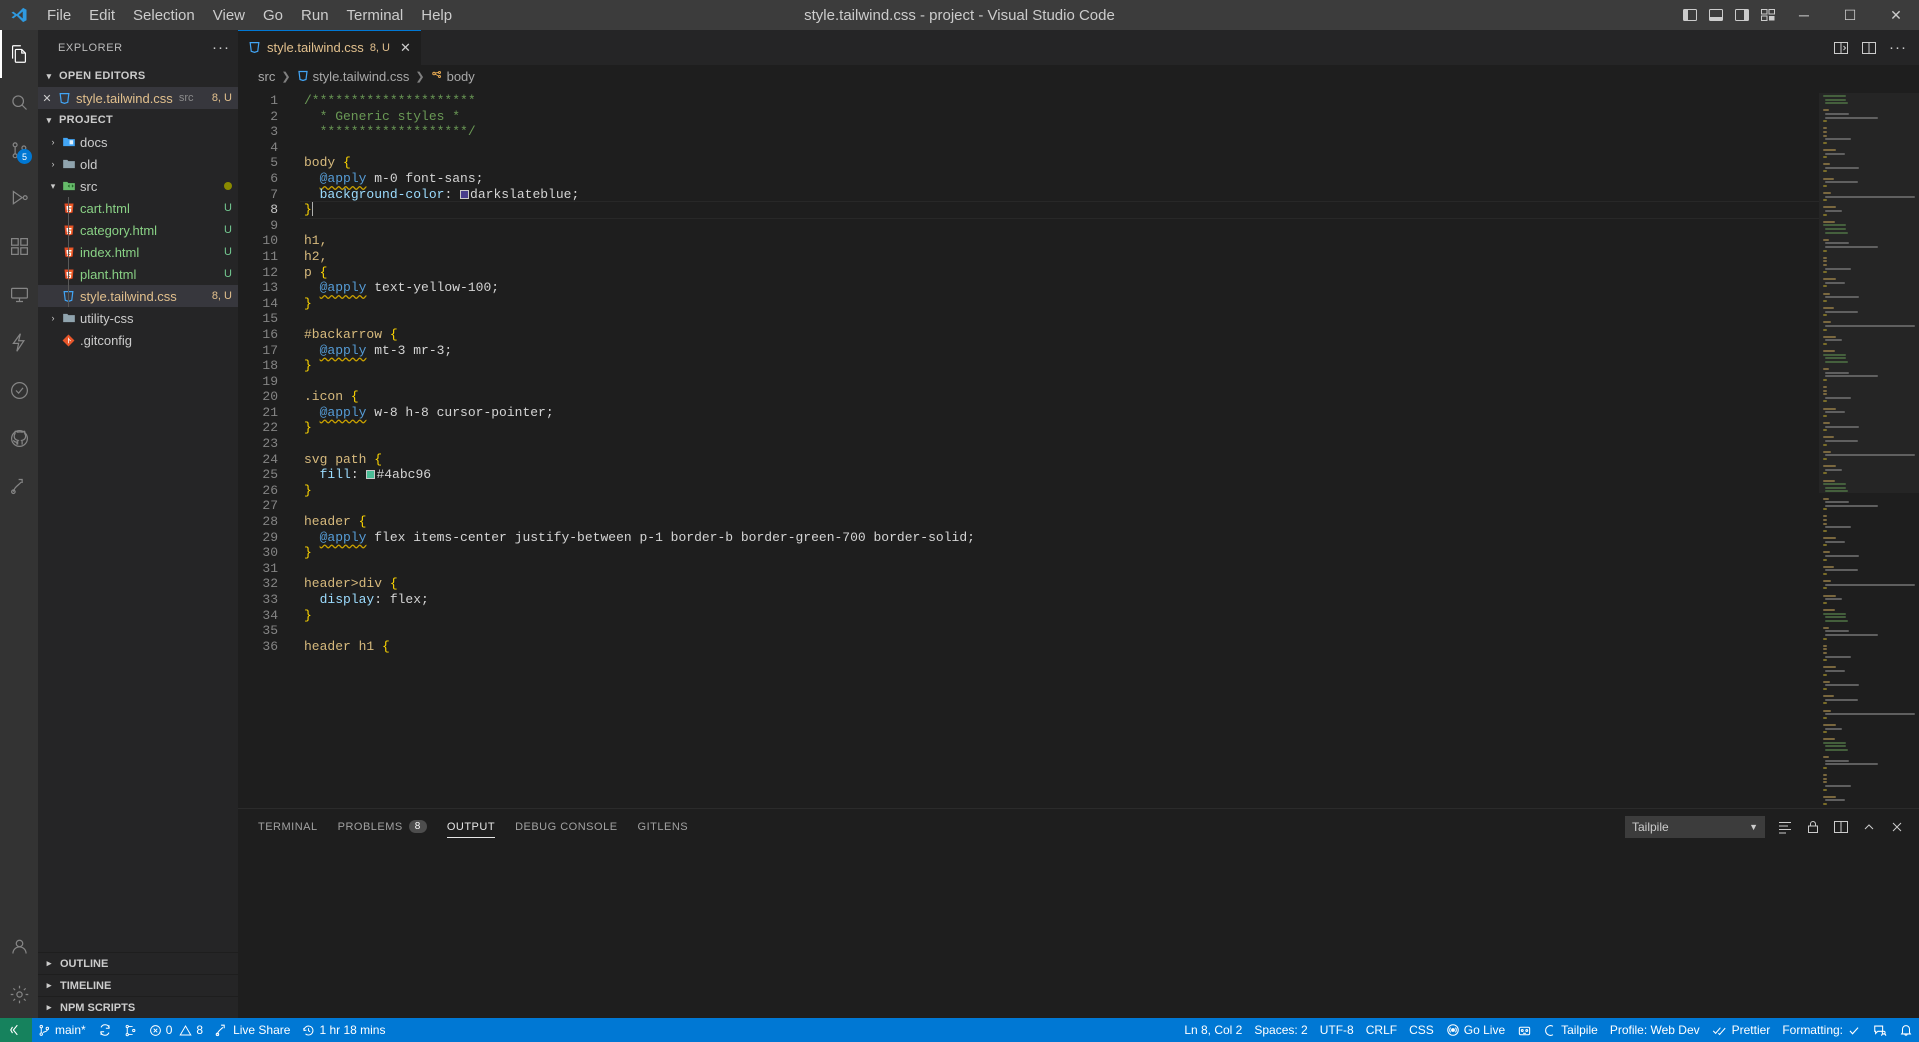  I want to click on code-line: header {, so click(1059, 522).